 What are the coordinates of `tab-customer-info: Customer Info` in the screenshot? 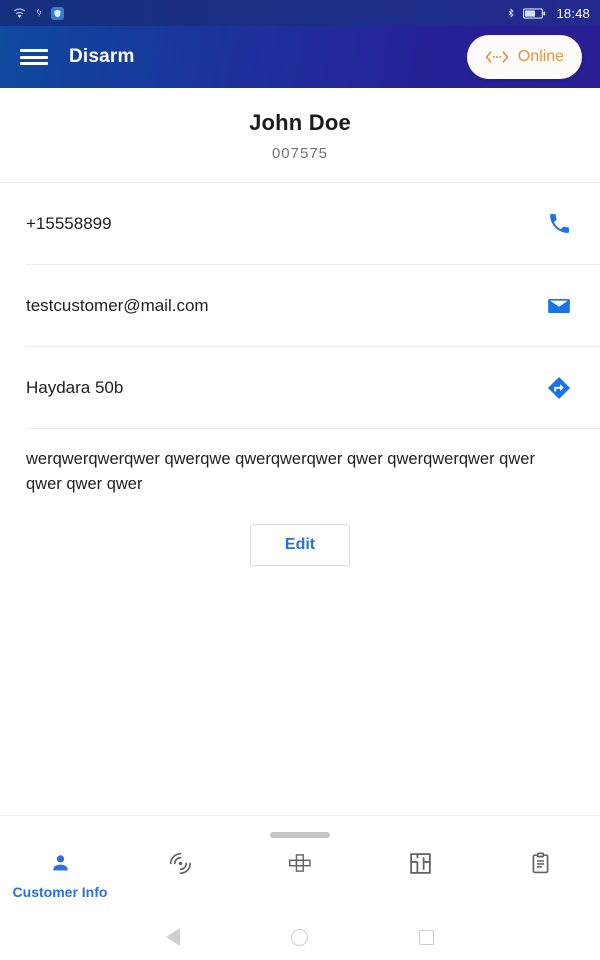 It's located at (60, 881).